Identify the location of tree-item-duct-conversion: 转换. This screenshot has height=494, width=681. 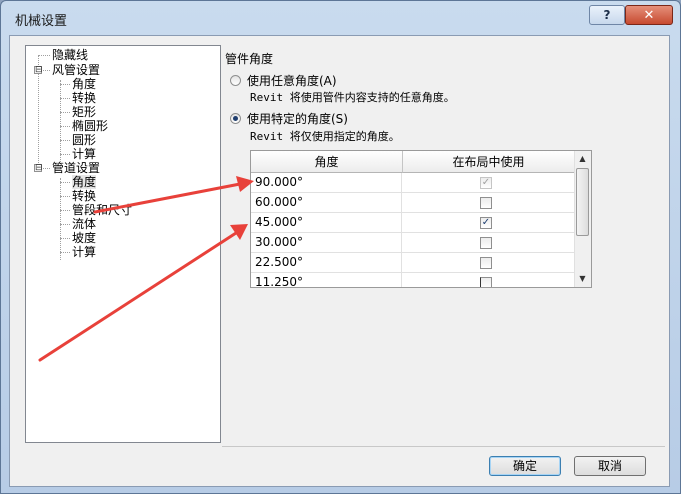
(84, 98).